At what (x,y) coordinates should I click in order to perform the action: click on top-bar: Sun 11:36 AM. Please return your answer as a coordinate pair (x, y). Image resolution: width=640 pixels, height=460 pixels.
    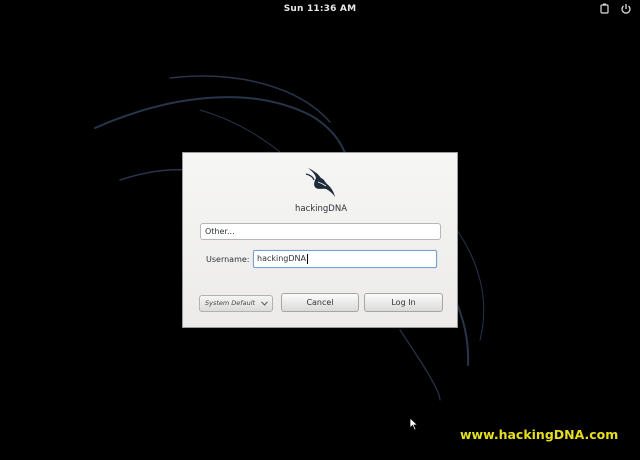
    Looking at the image, I should click on (320, 10).